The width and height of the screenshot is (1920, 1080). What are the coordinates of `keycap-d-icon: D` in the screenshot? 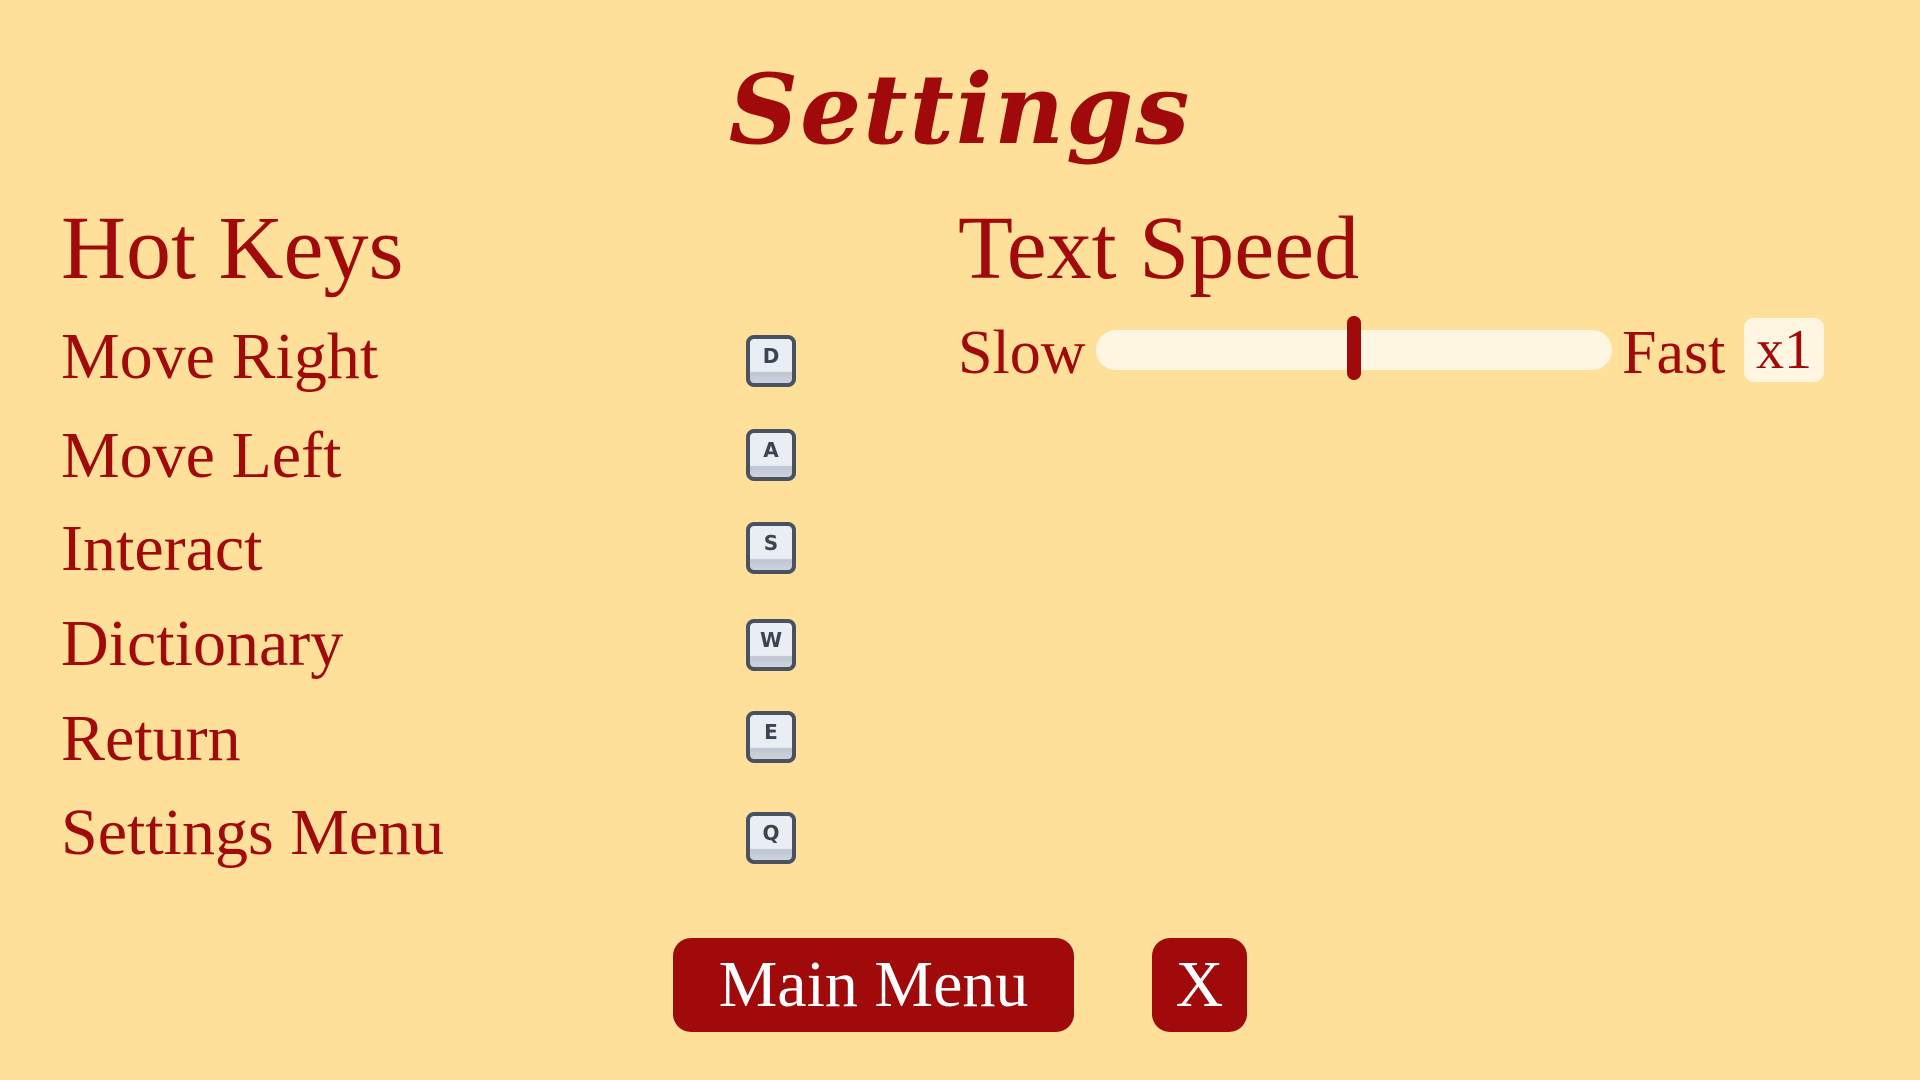 It's located at (771, 361).